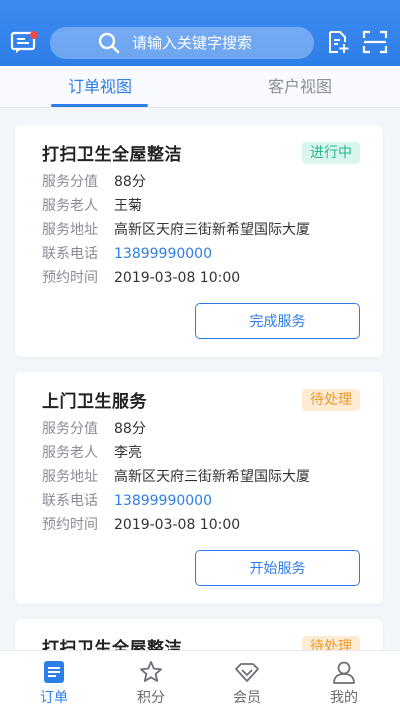  I want to click on start-service-button: 开始服务, so click(277, 568).